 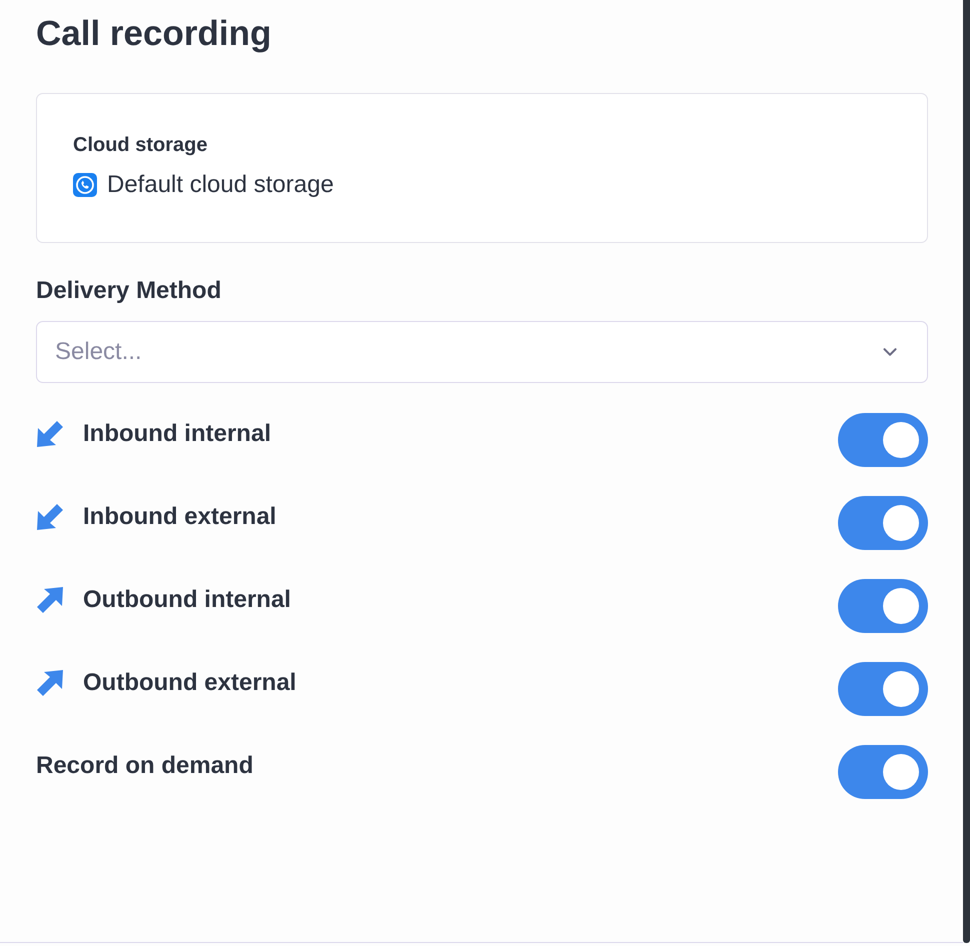 What do you see at coordinates (154, 34) in the screenshot?
I see `page-title: Call recording` at bounding box center [154, 34].